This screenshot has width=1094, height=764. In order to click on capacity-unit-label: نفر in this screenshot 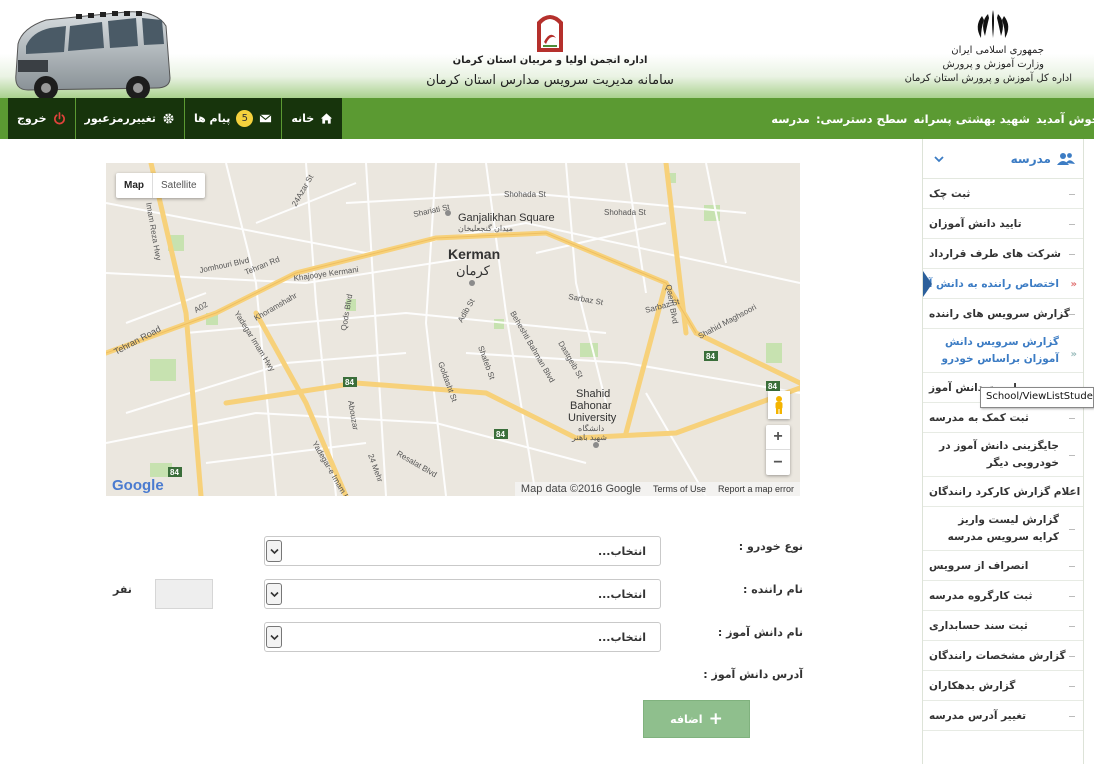, I will do `click(122, 589)`.